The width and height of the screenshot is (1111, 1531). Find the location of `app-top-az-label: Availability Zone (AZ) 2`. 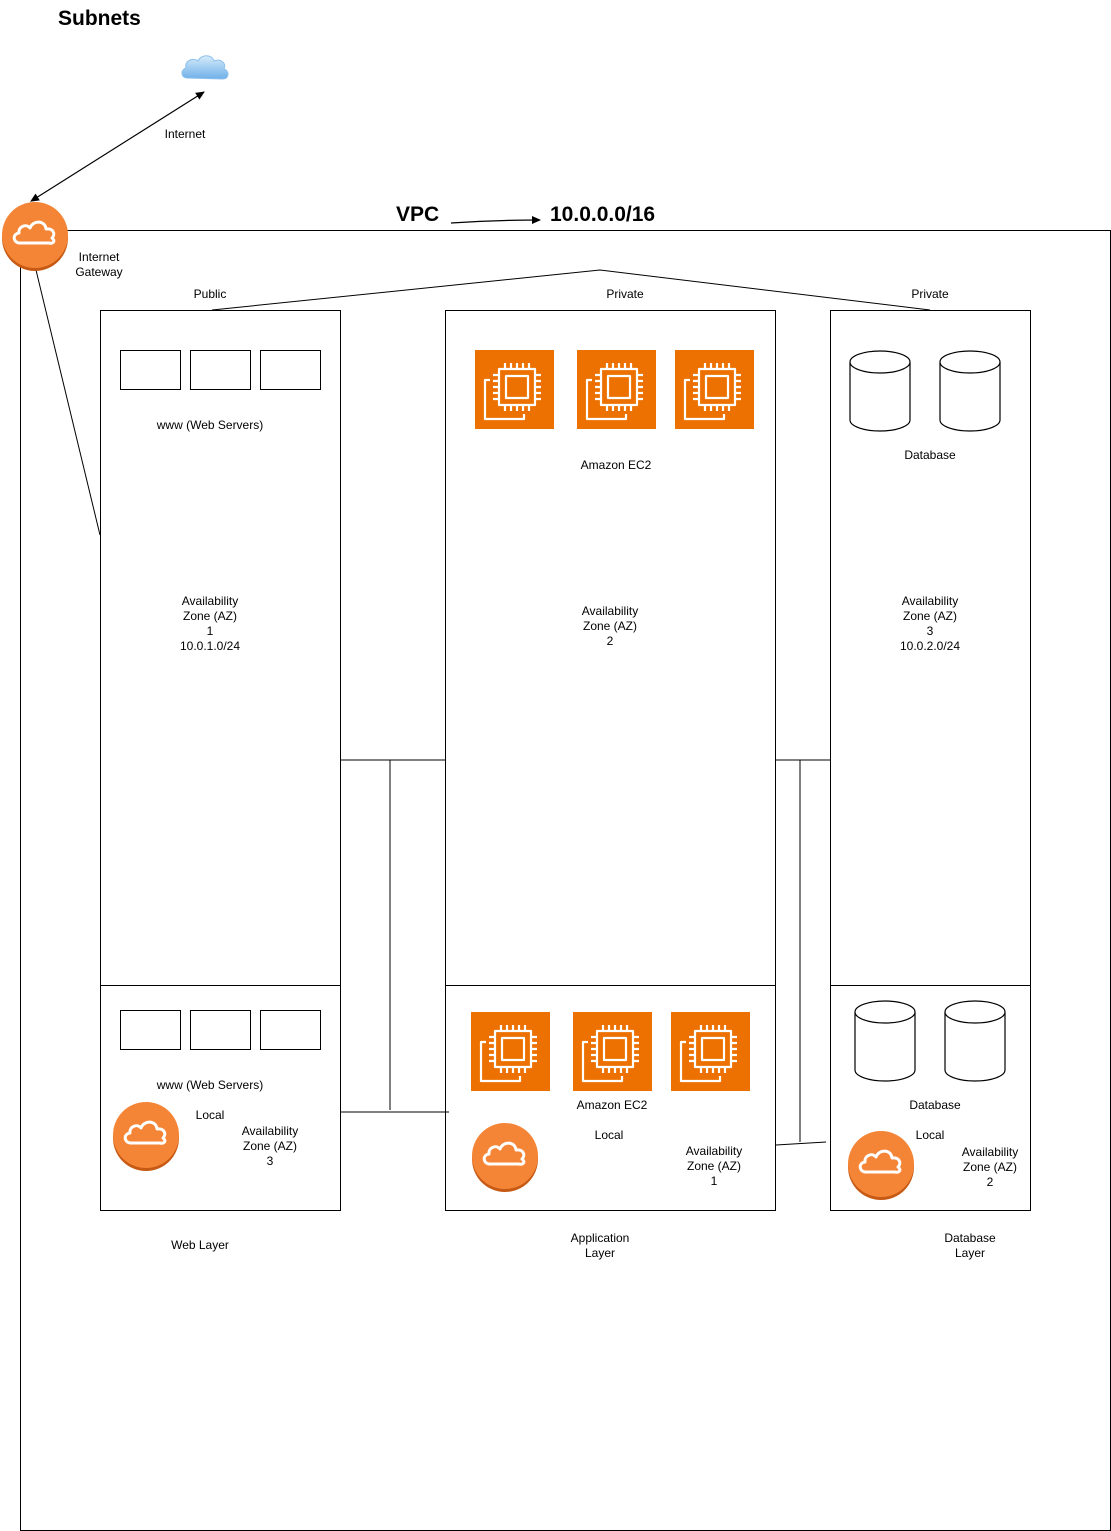

app-top-az-label: Availability Zone (AZ) 2 is located at coordinates (610, 626).